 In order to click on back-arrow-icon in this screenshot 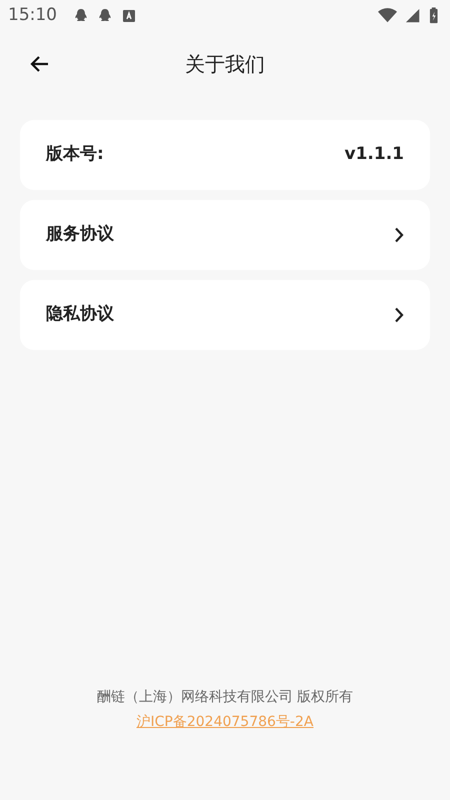, I will do `click(40, 64)`.